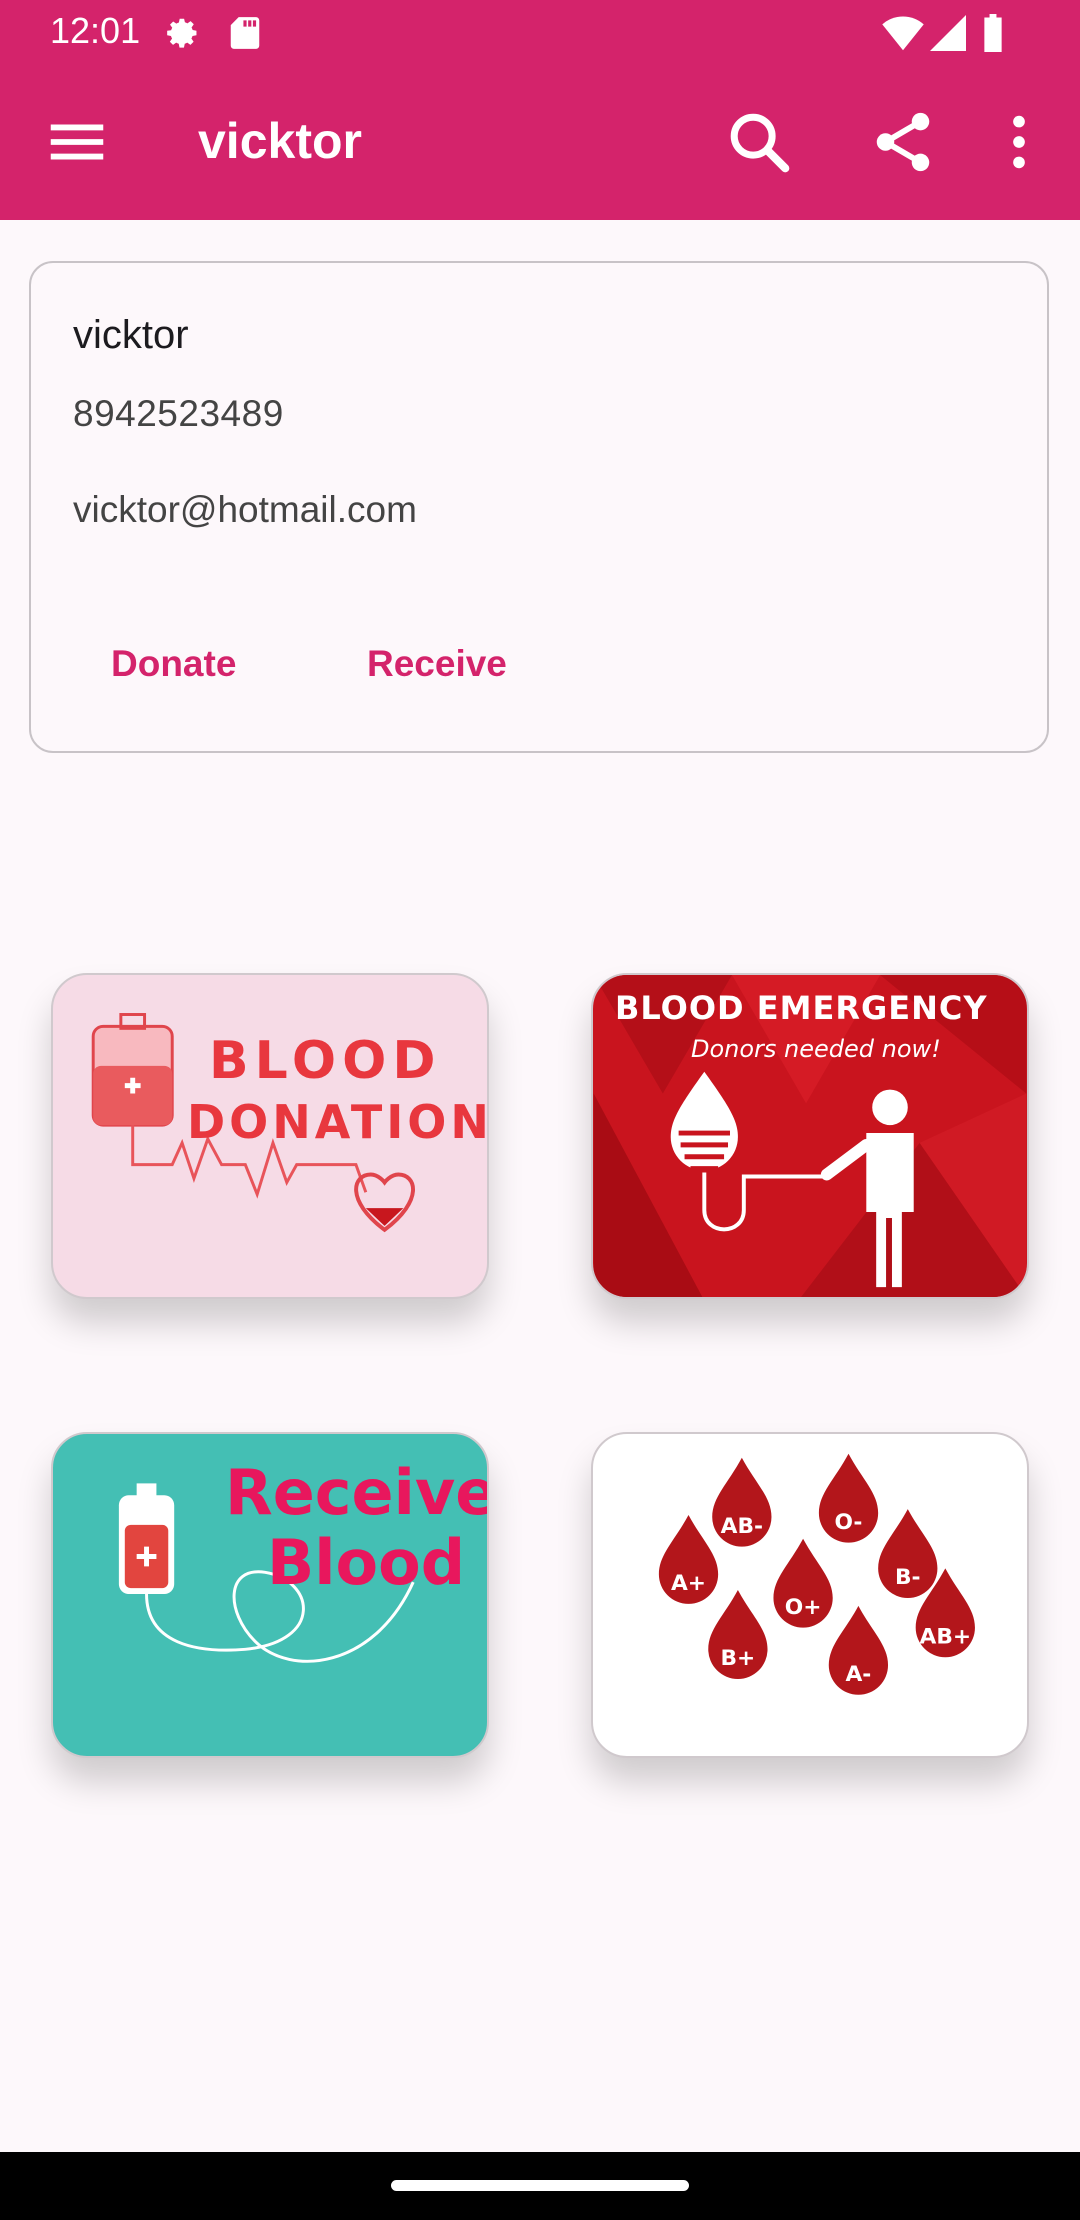 Image resolution: width=1080 pixels, height=2220 pixels. I want to click on battery-icon, so click(993, 35).